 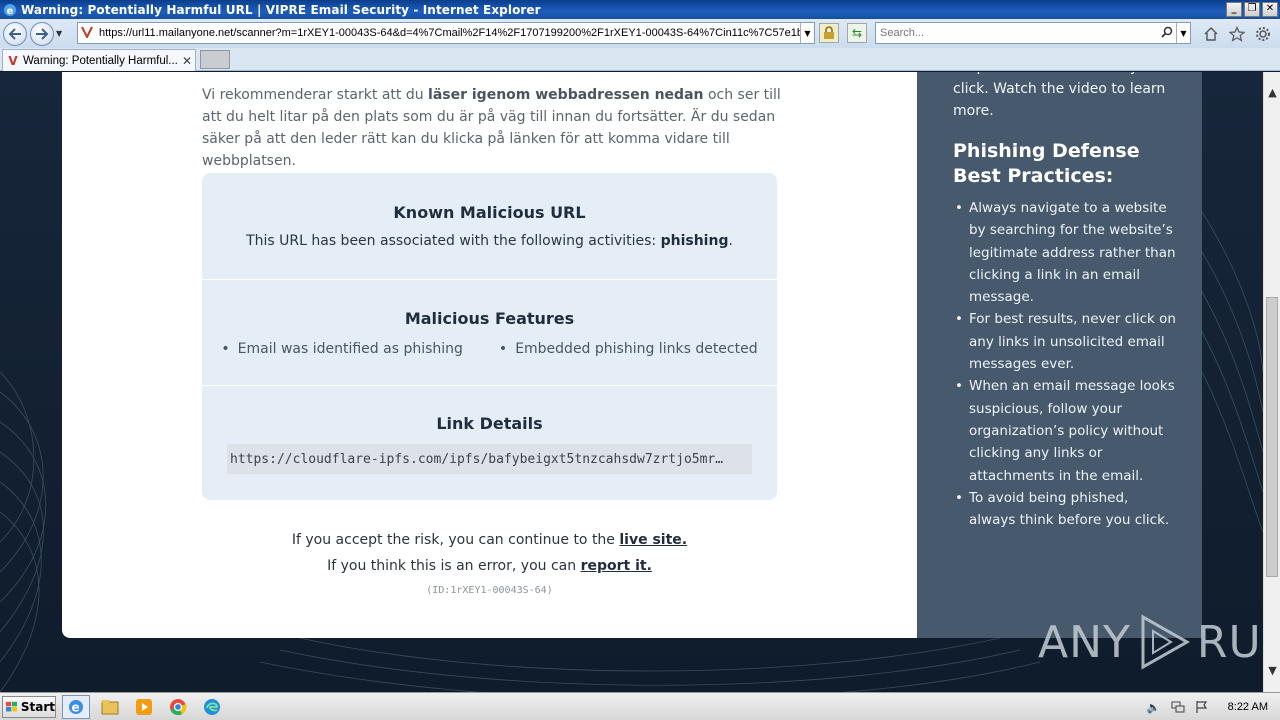 What do you see at coordinates (1202, 707) in the screenshot?
I see `action-center-flag-icon` at bounding box center [1202, 707].